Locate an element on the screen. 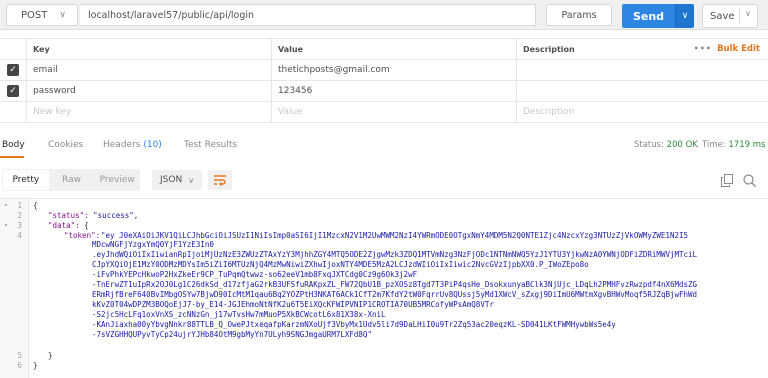 The height and width of the screenshot is (378, 768). table-row: ✓ email thetichposts@gmail.com is located at coordinates (384, 70).